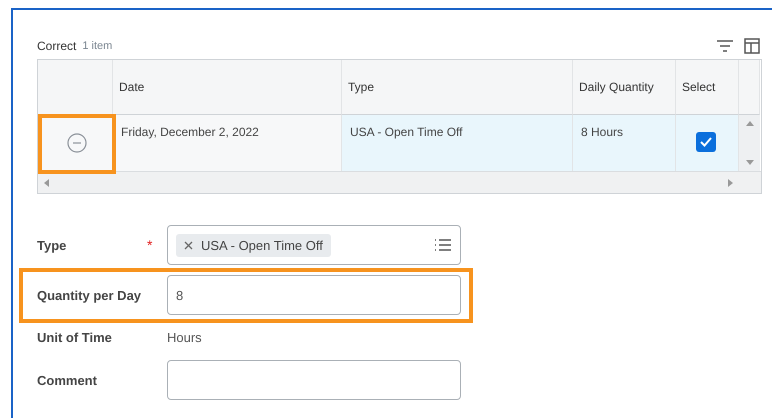  I want to click on column-header: Type, so click(457, 87).